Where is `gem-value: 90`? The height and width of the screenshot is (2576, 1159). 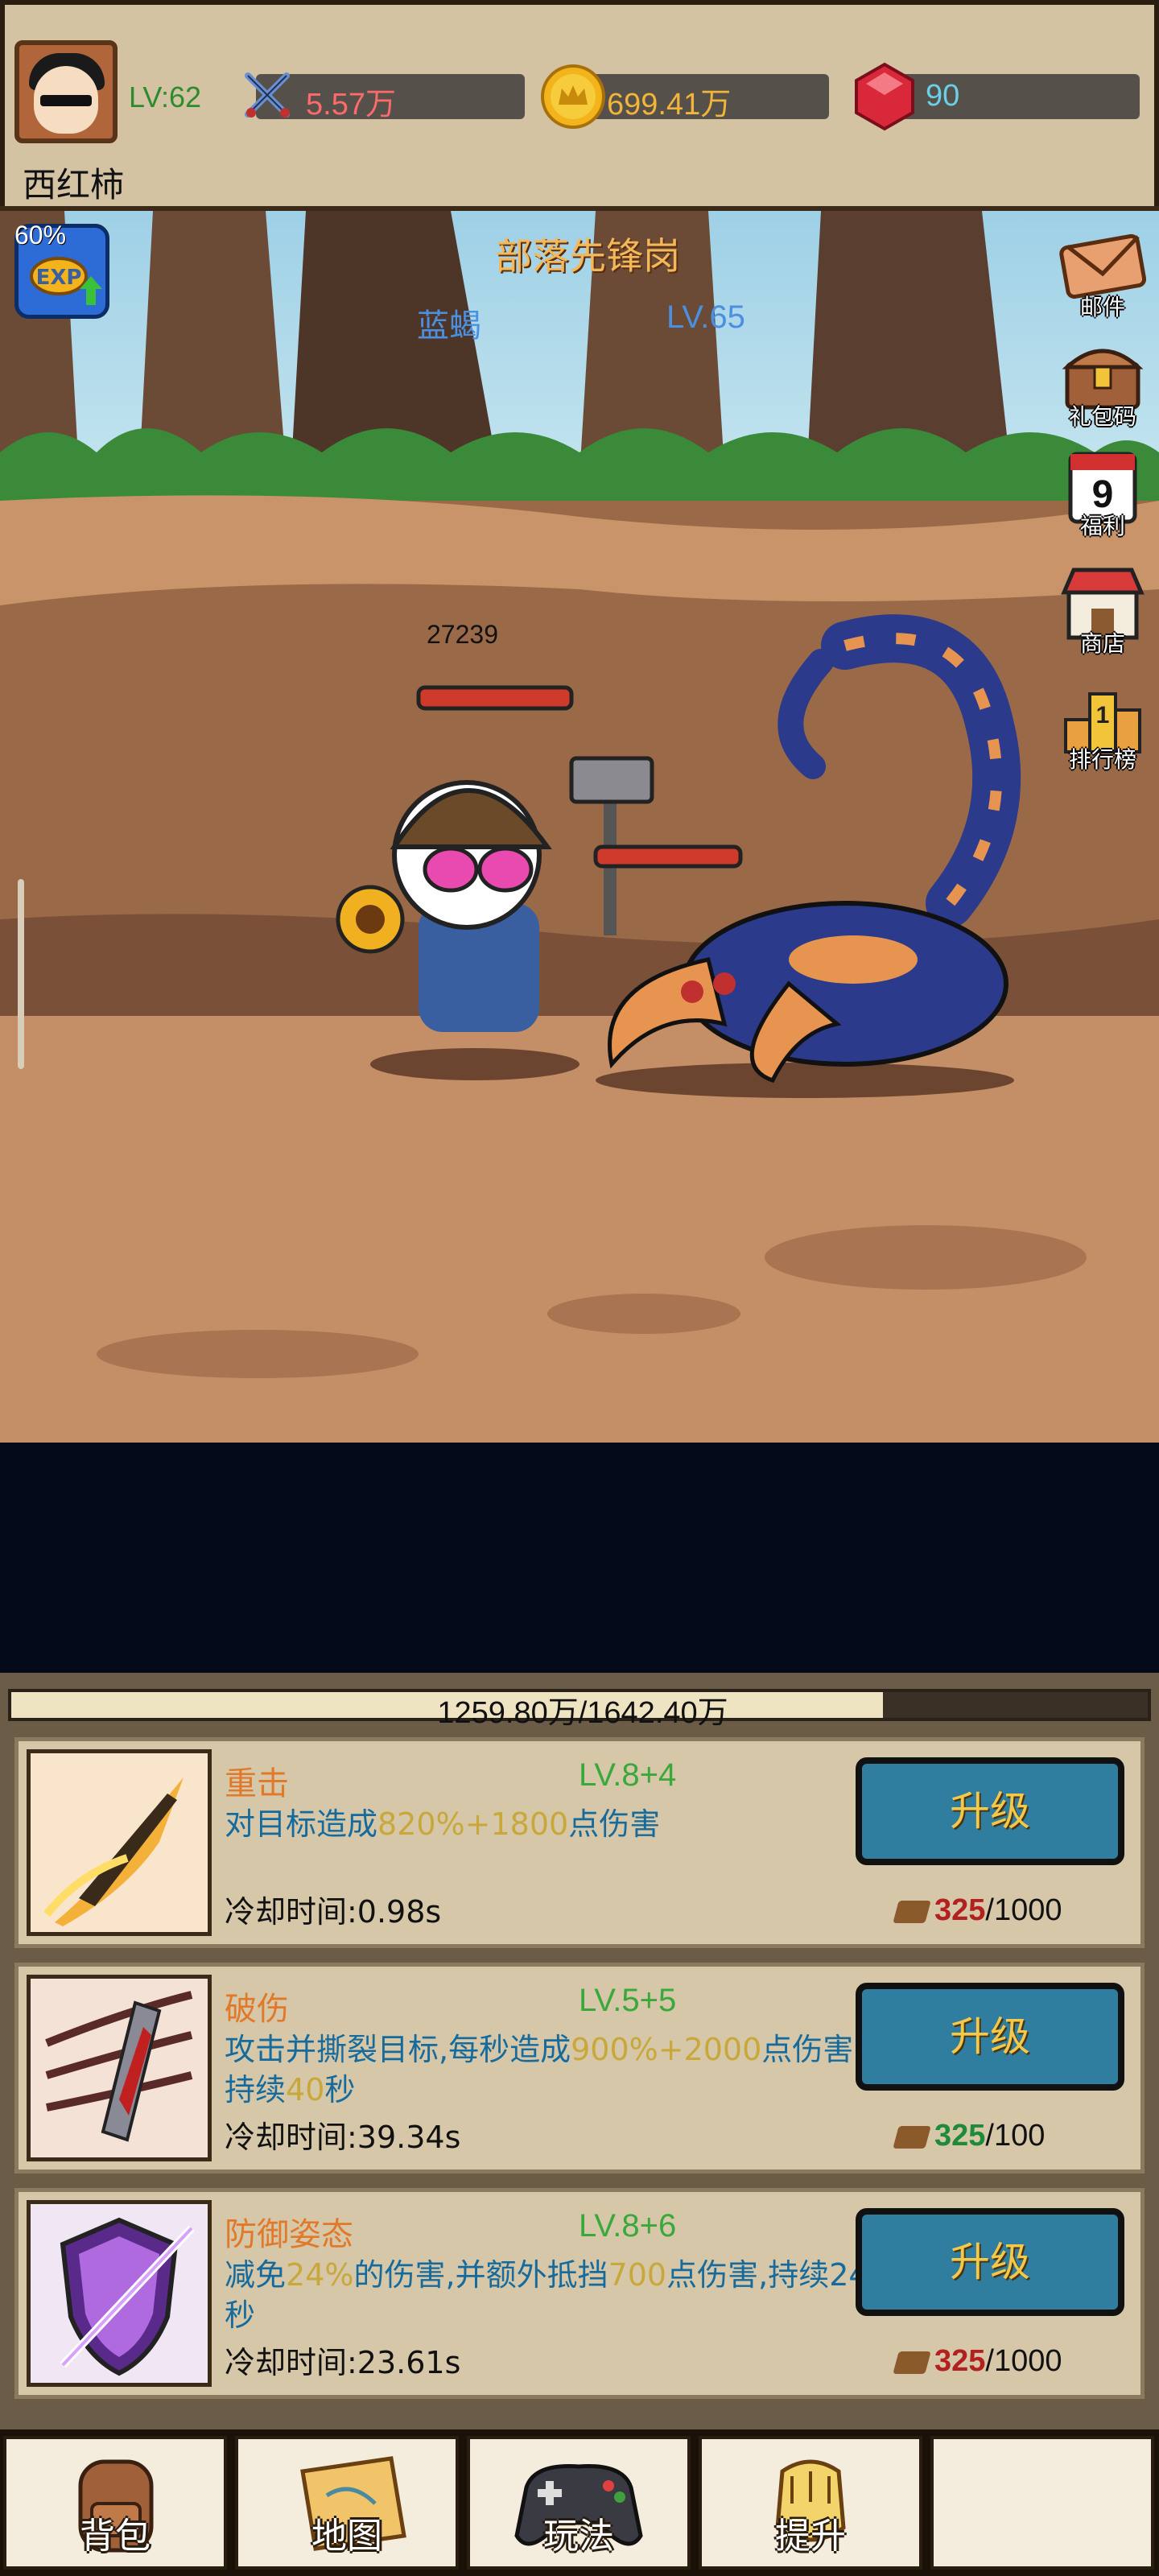 gem-value: 90 is located at coordinates (943, 96).